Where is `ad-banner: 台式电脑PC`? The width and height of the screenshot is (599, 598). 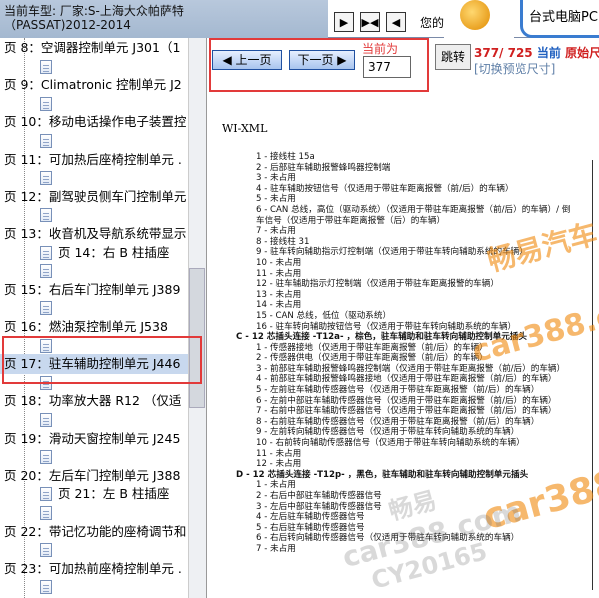 ad-banner: 台式电脑PC is located at coordinates (559, 19).